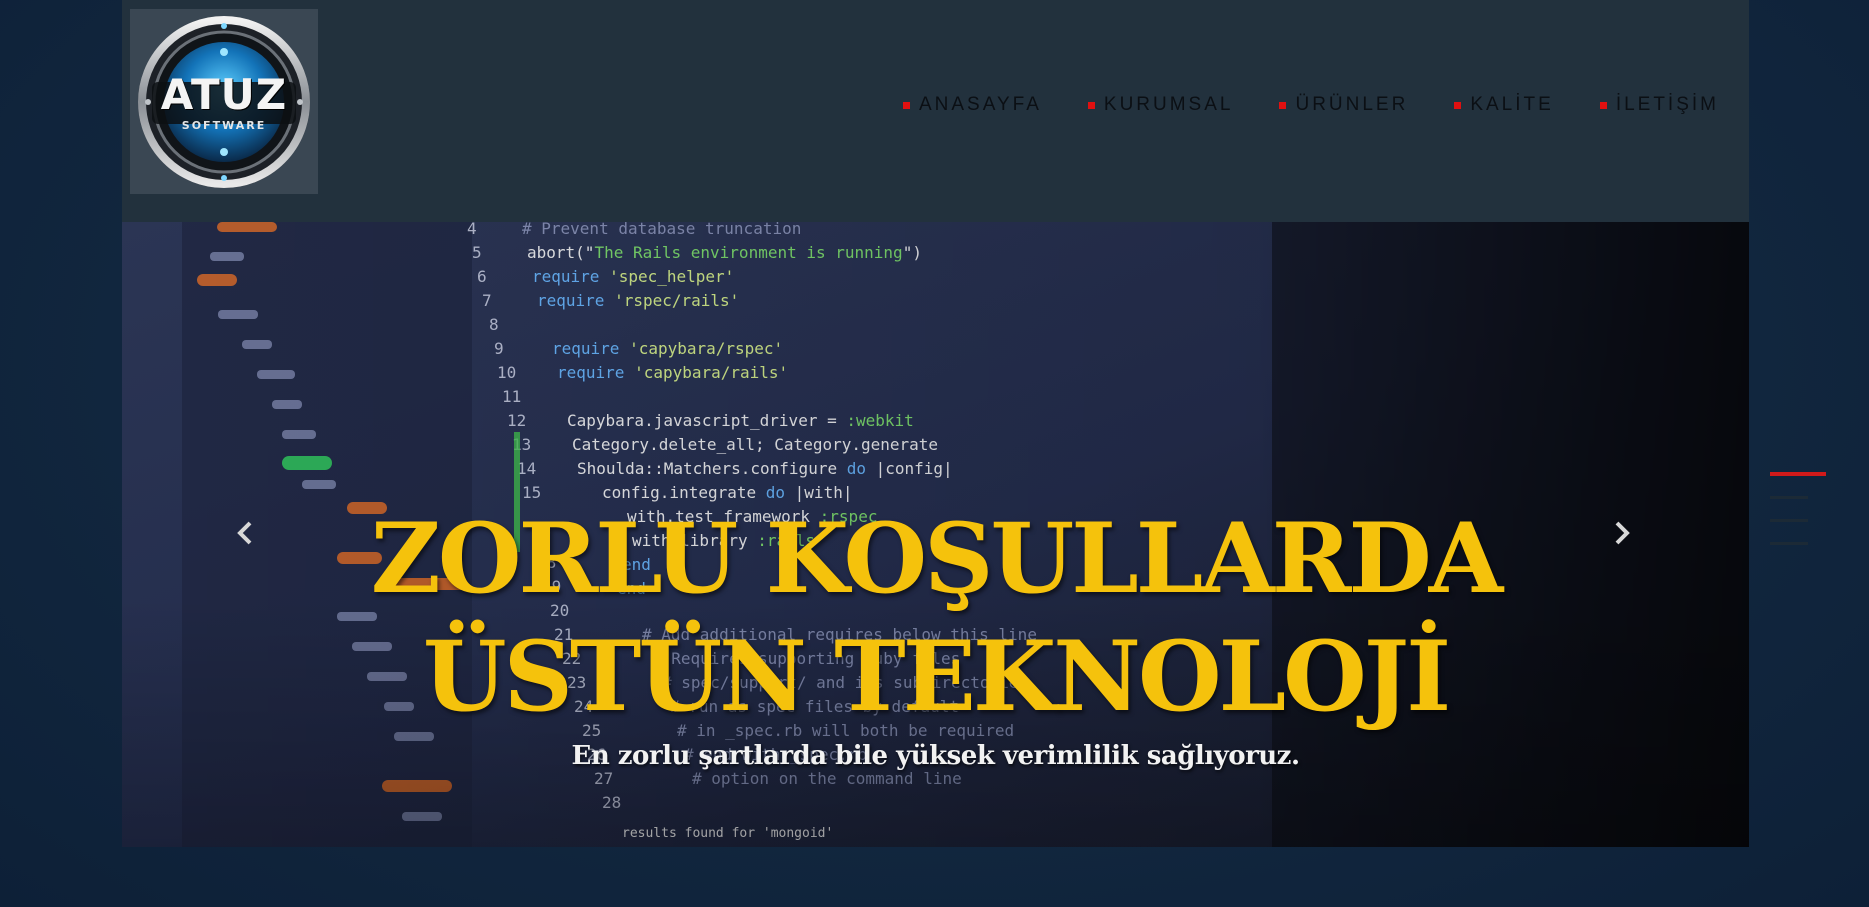 Image resolution: width=1869 pixels, height=907 pixels. What do you see at coordinates (1512, 104) in the screenshot?
I see `nav-item-label: KALİTE` at bounding box center [1512, 104].